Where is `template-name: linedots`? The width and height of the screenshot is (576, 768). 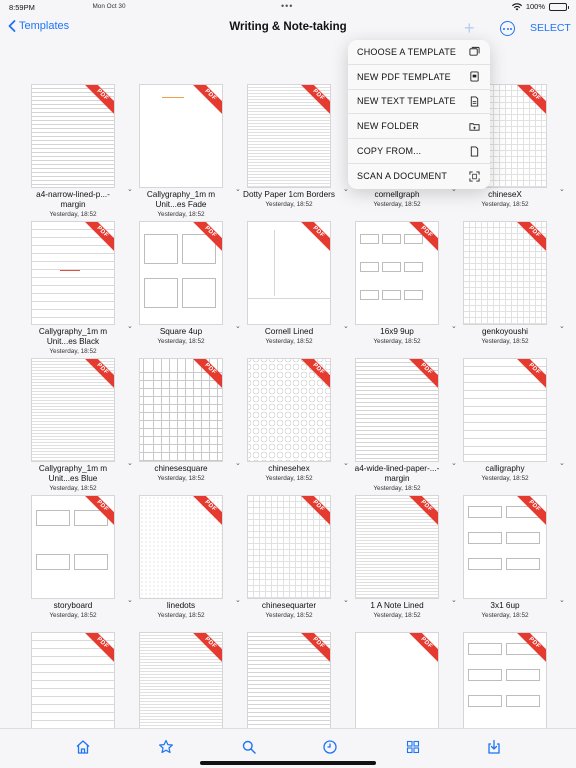
template-name: linedots is located at coordinates (181, 605).